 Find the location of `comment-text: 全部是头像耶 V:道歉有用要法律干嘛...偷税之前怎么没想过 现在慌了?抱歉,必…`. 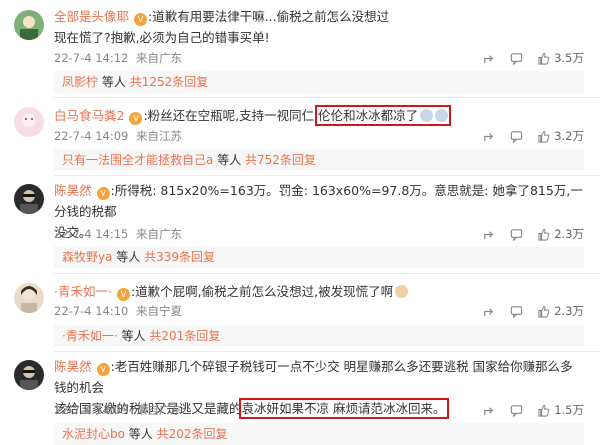

comment-text: 全部是头像耶 V:道歉有用要法律干嘛...偷税之前怎么没想过 现在慌了?抱歉,必… is located at coordinates (222, 27).